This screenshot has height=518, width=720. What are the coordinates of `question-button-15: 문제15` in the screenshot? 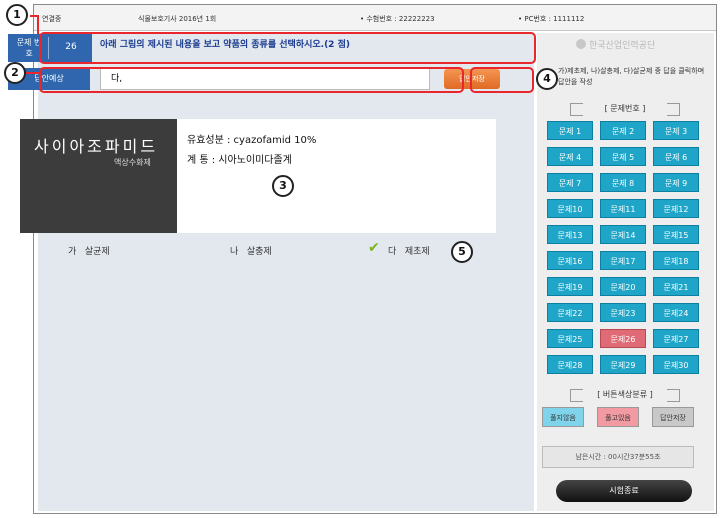 It's located at (676, 234).